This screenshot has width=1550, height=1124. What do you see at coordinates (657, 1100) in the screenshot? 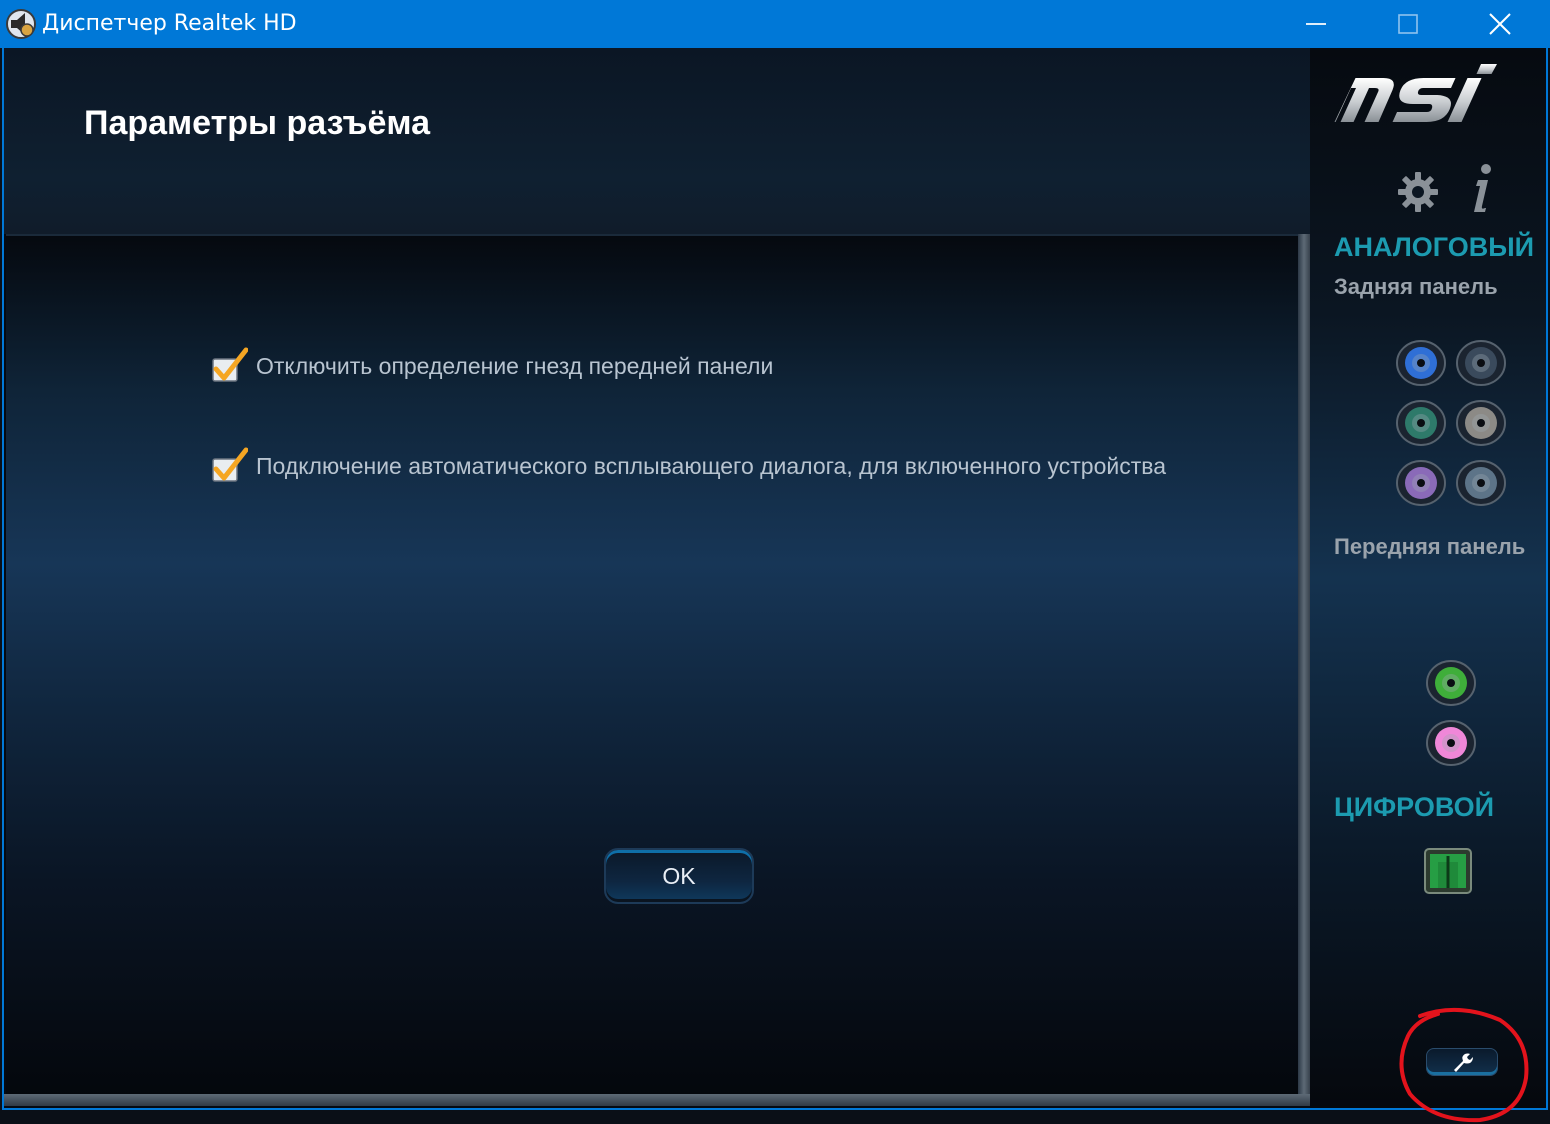
I see `panel-frame-bottom` at bounding box center [657, 1100].